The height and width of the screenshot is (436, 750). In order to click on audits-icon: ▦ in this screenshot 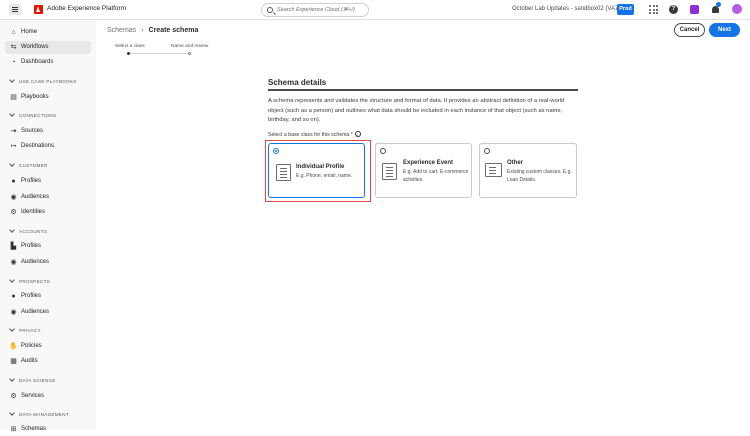, I will do `click(13, 361)`.